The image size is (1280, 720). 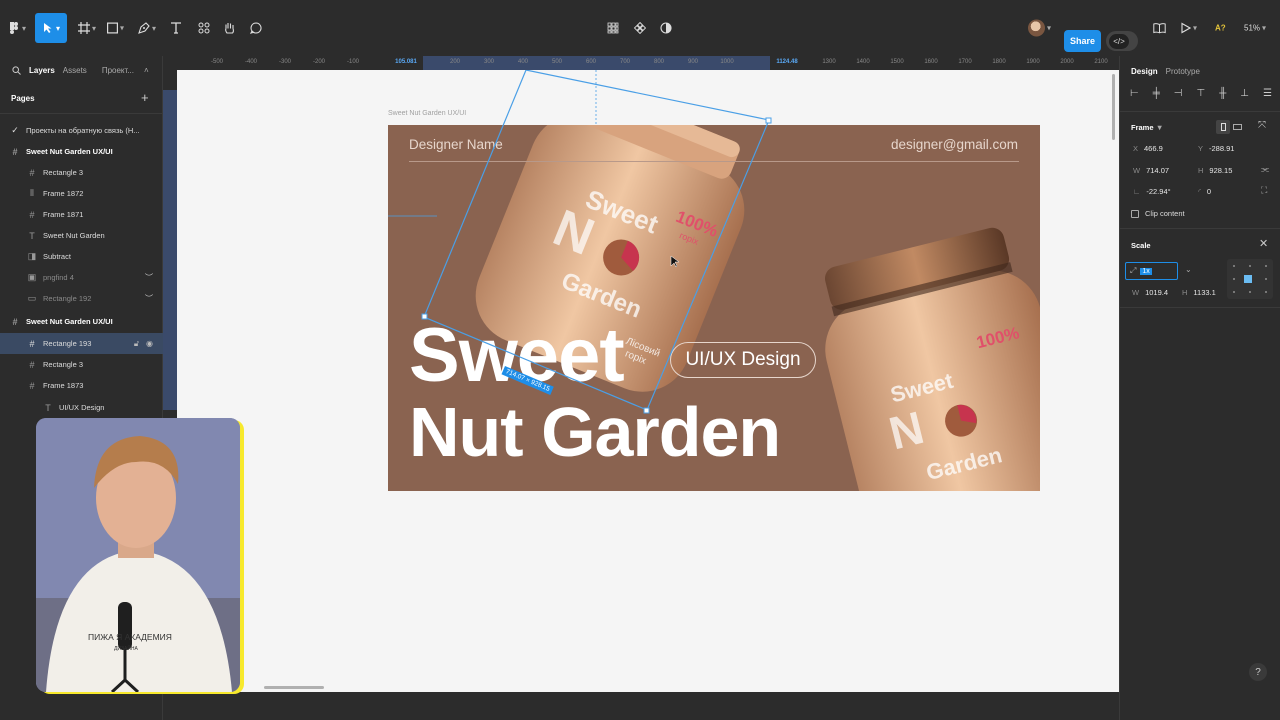 I want to click on scale-width-field: W 1019.4, so click(x=1150, y=292).